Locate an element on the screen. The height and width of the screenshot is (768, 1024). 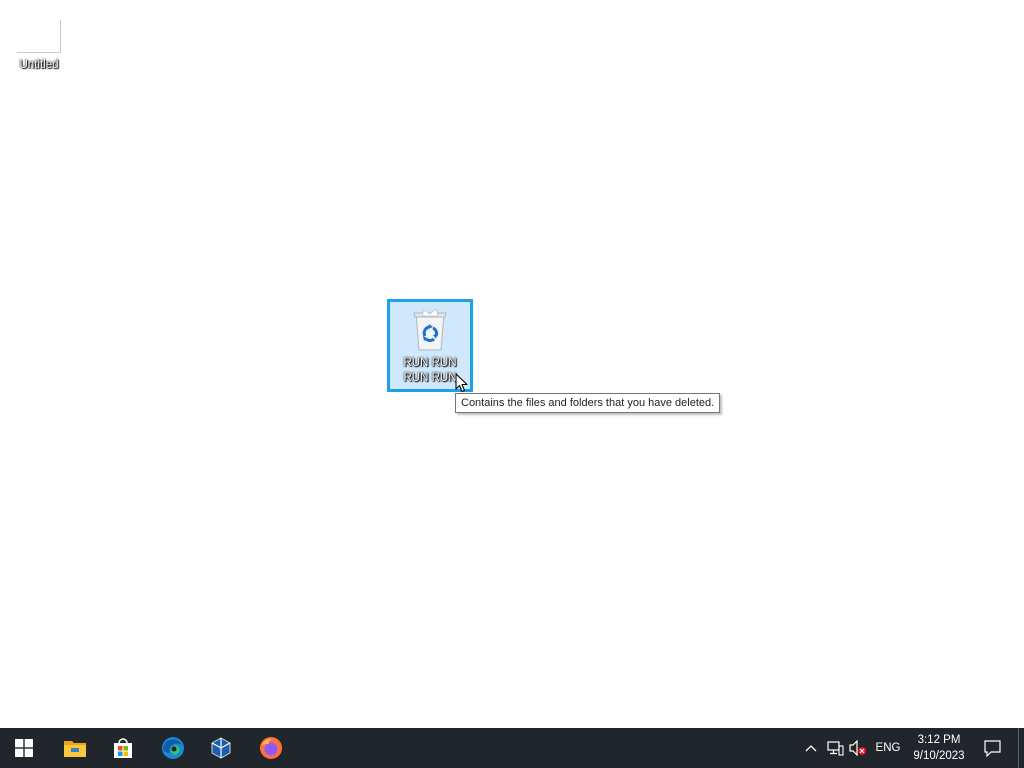
blank-document-icon is located at coordinates (39, 36).